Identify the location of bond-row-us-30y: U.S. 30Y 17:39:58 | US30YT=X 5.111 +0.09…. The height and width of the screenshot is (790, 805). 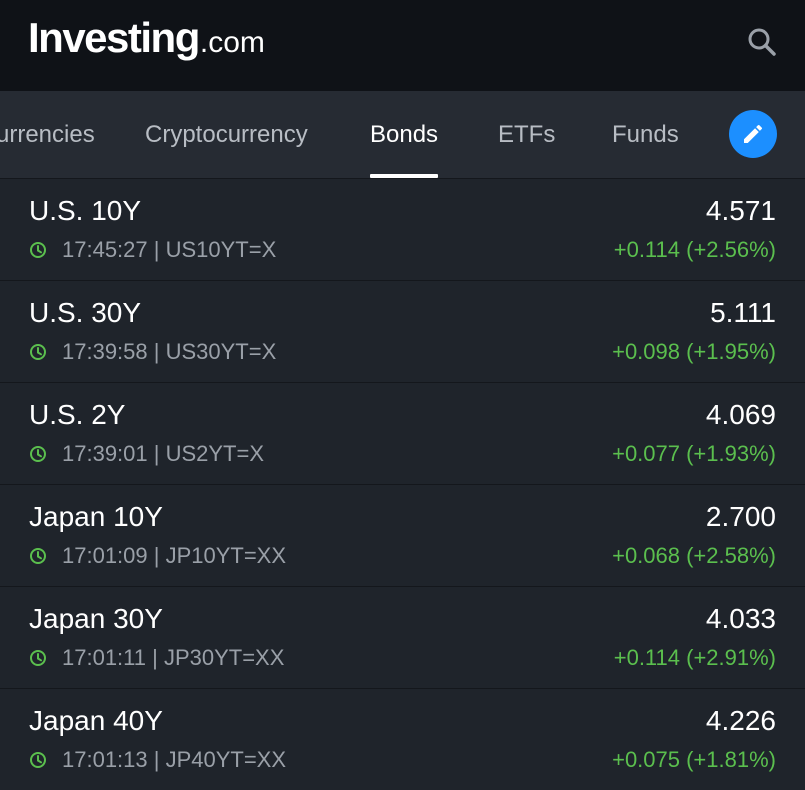
(402, 332).